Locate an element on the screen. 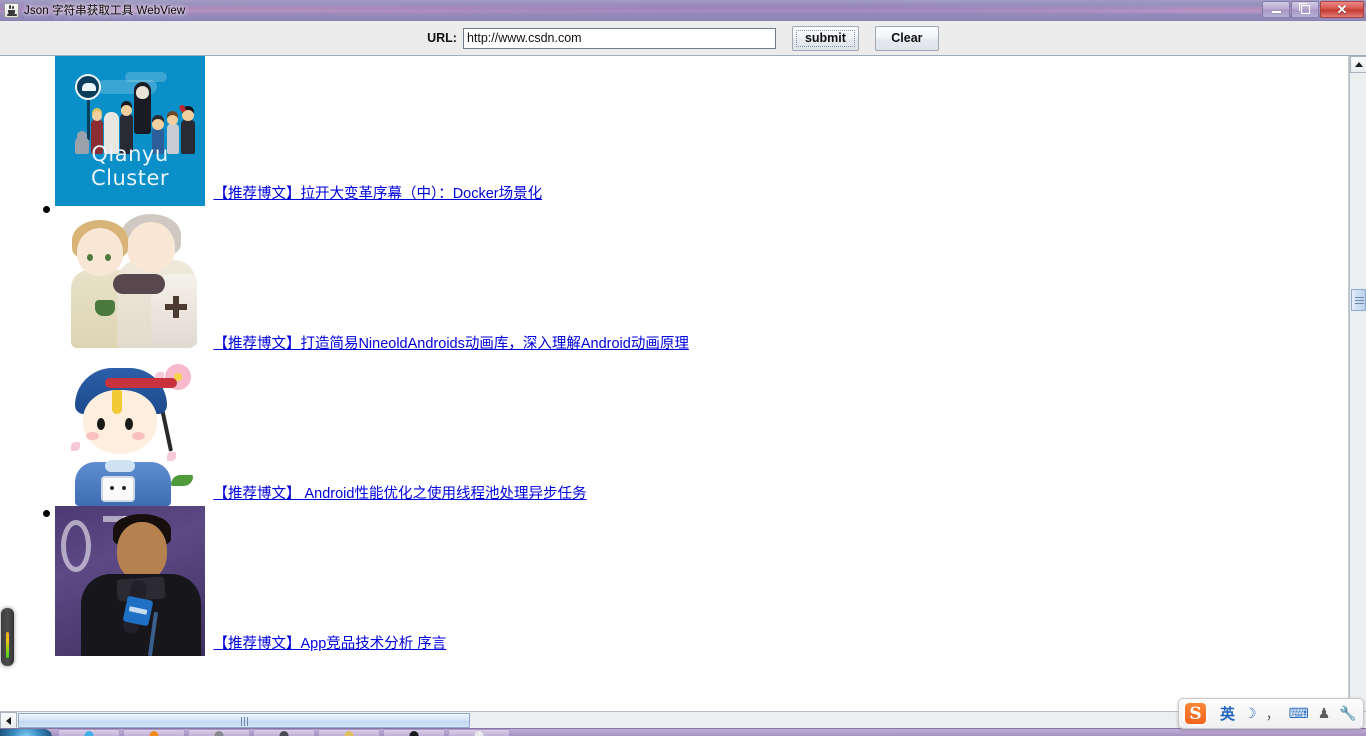 The image size is (1366, 736). vertical-scrollbar is located at coordinates (1357, 383).